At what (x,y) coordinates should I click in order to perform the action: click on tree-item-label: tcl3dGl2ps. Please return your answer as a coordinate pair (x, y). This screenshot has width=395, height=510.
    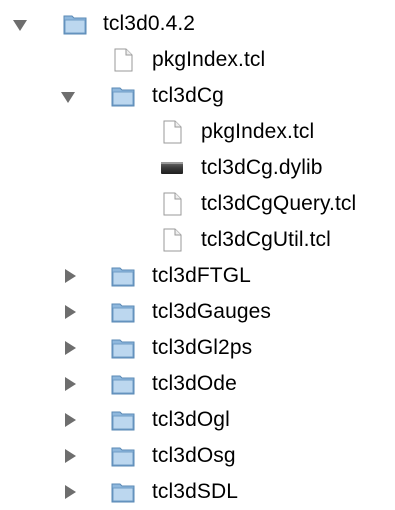
    Looking at the image, I should click on (202, 347).